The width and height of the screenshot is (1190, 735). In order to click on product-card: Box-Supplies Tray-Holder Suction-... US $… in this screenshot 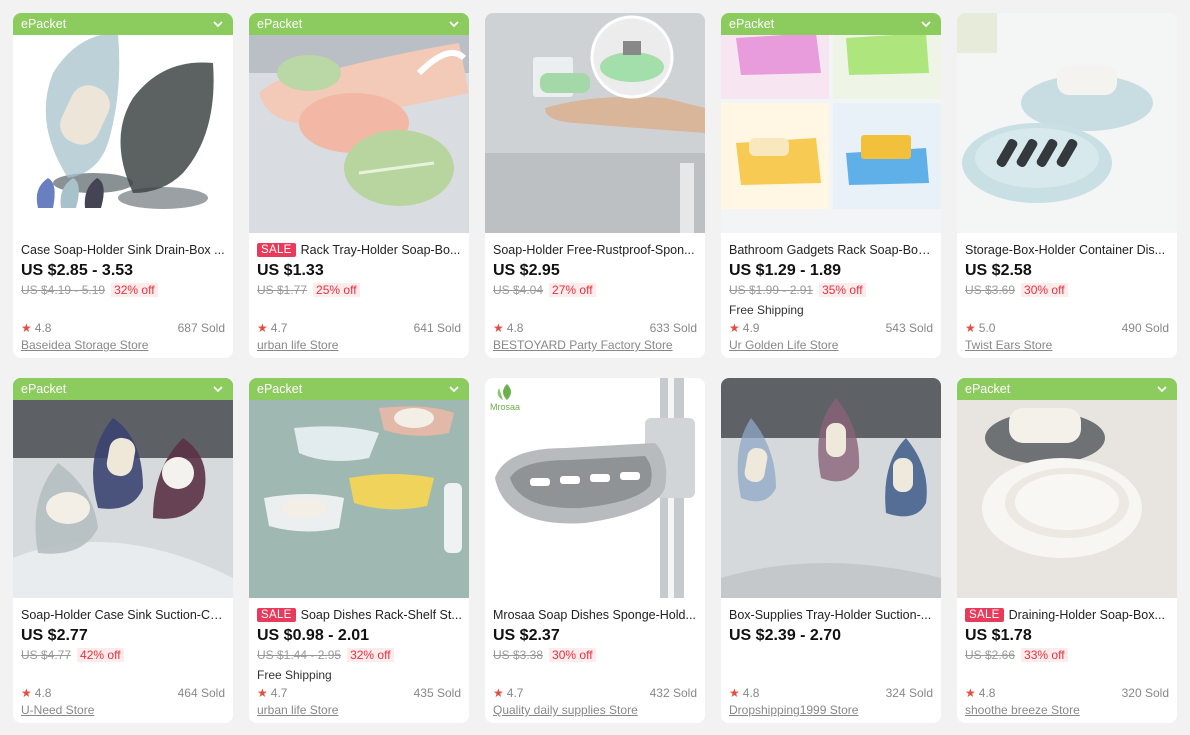, I will do `click(831, 550)`.